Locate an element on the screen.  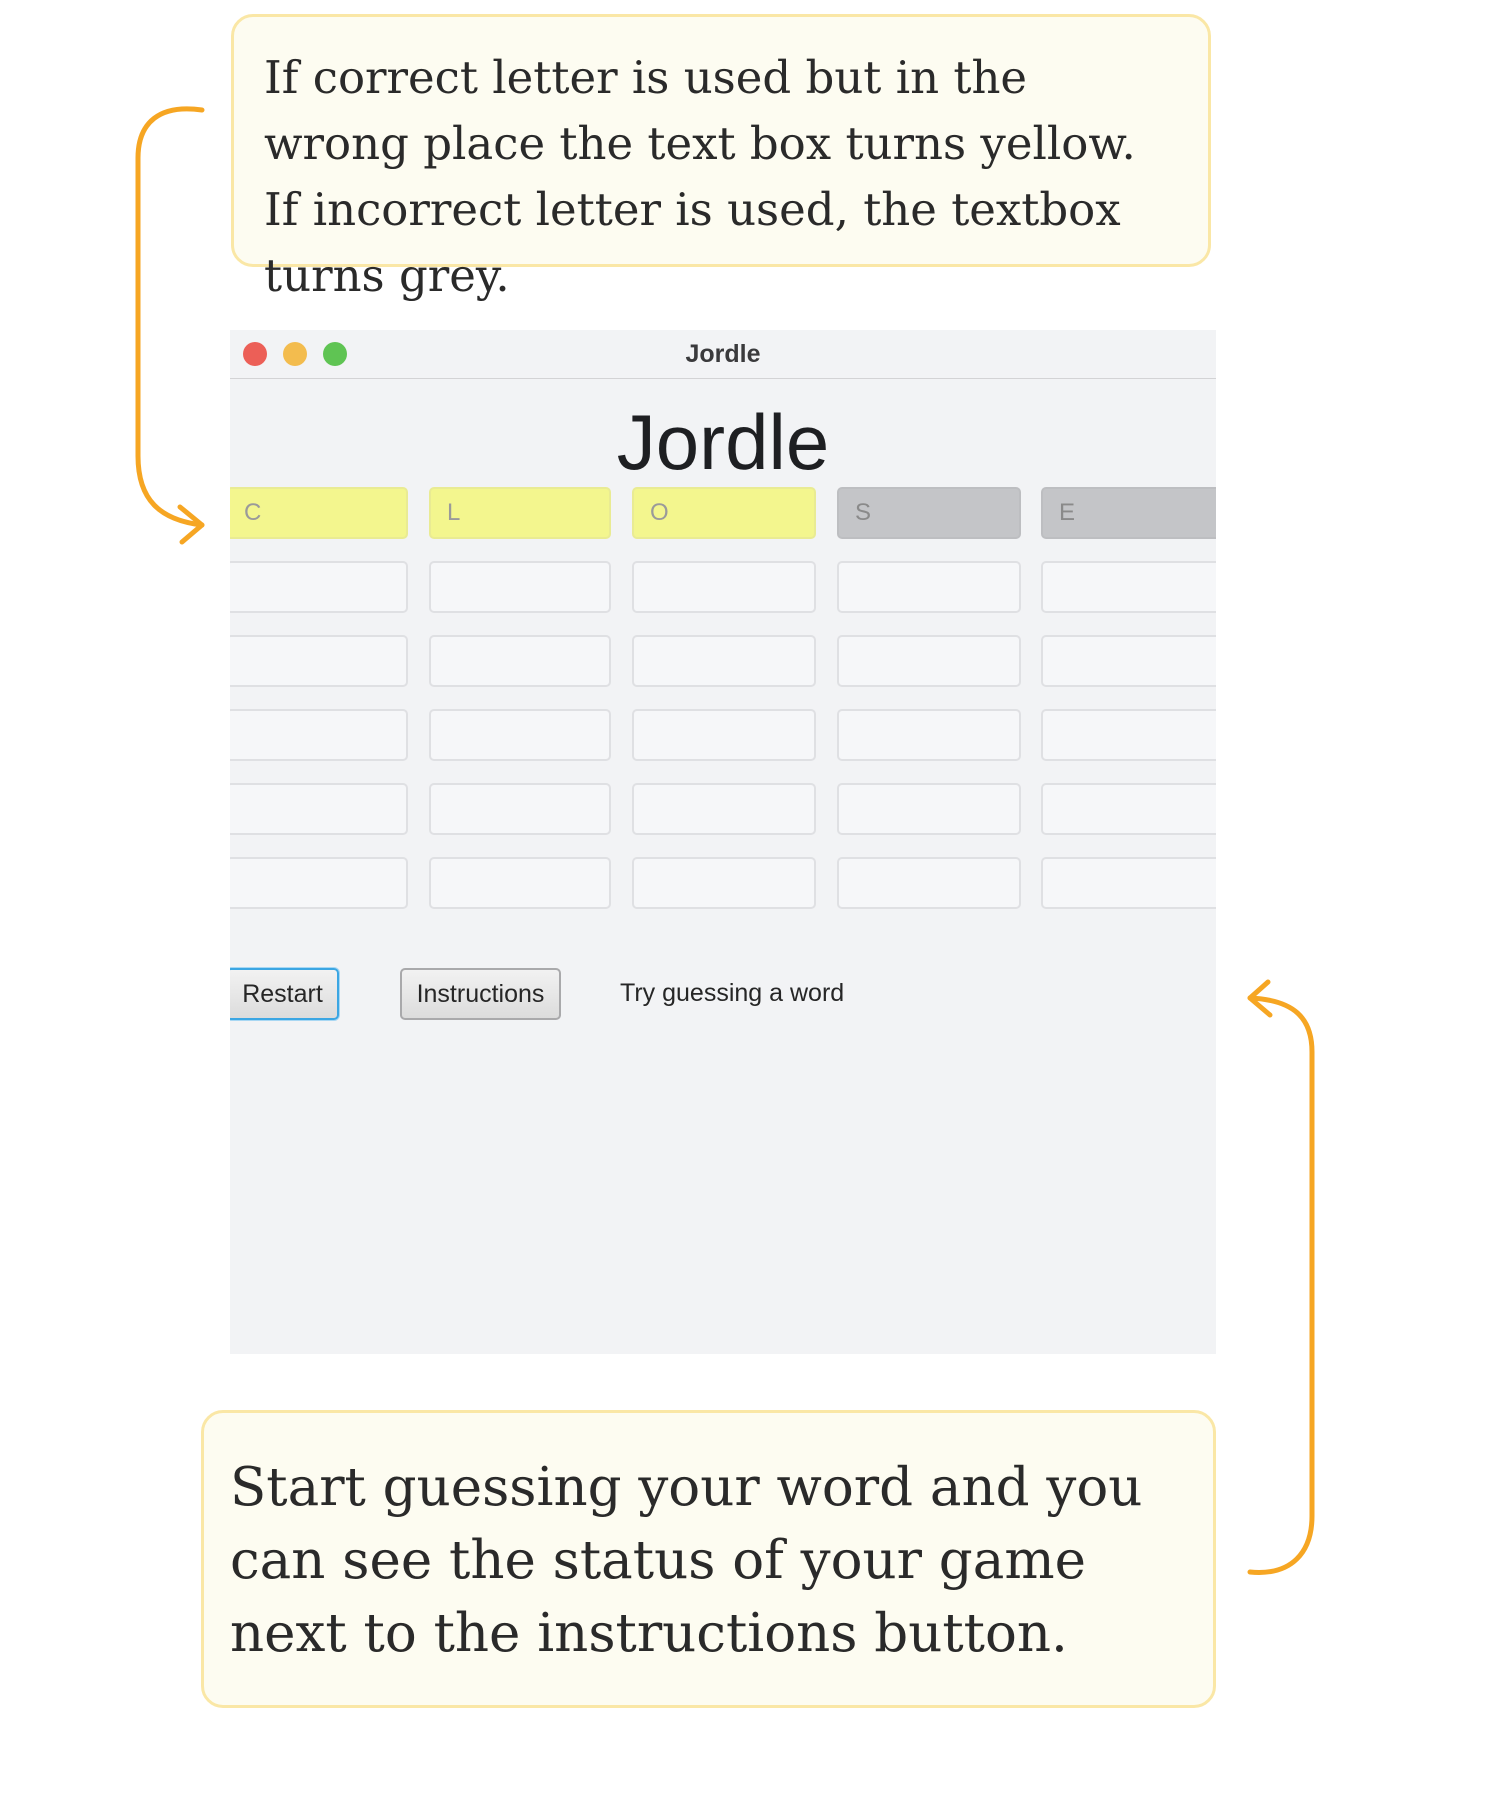
letter-cell-r2-c4 is located at coordinates (929, 587).